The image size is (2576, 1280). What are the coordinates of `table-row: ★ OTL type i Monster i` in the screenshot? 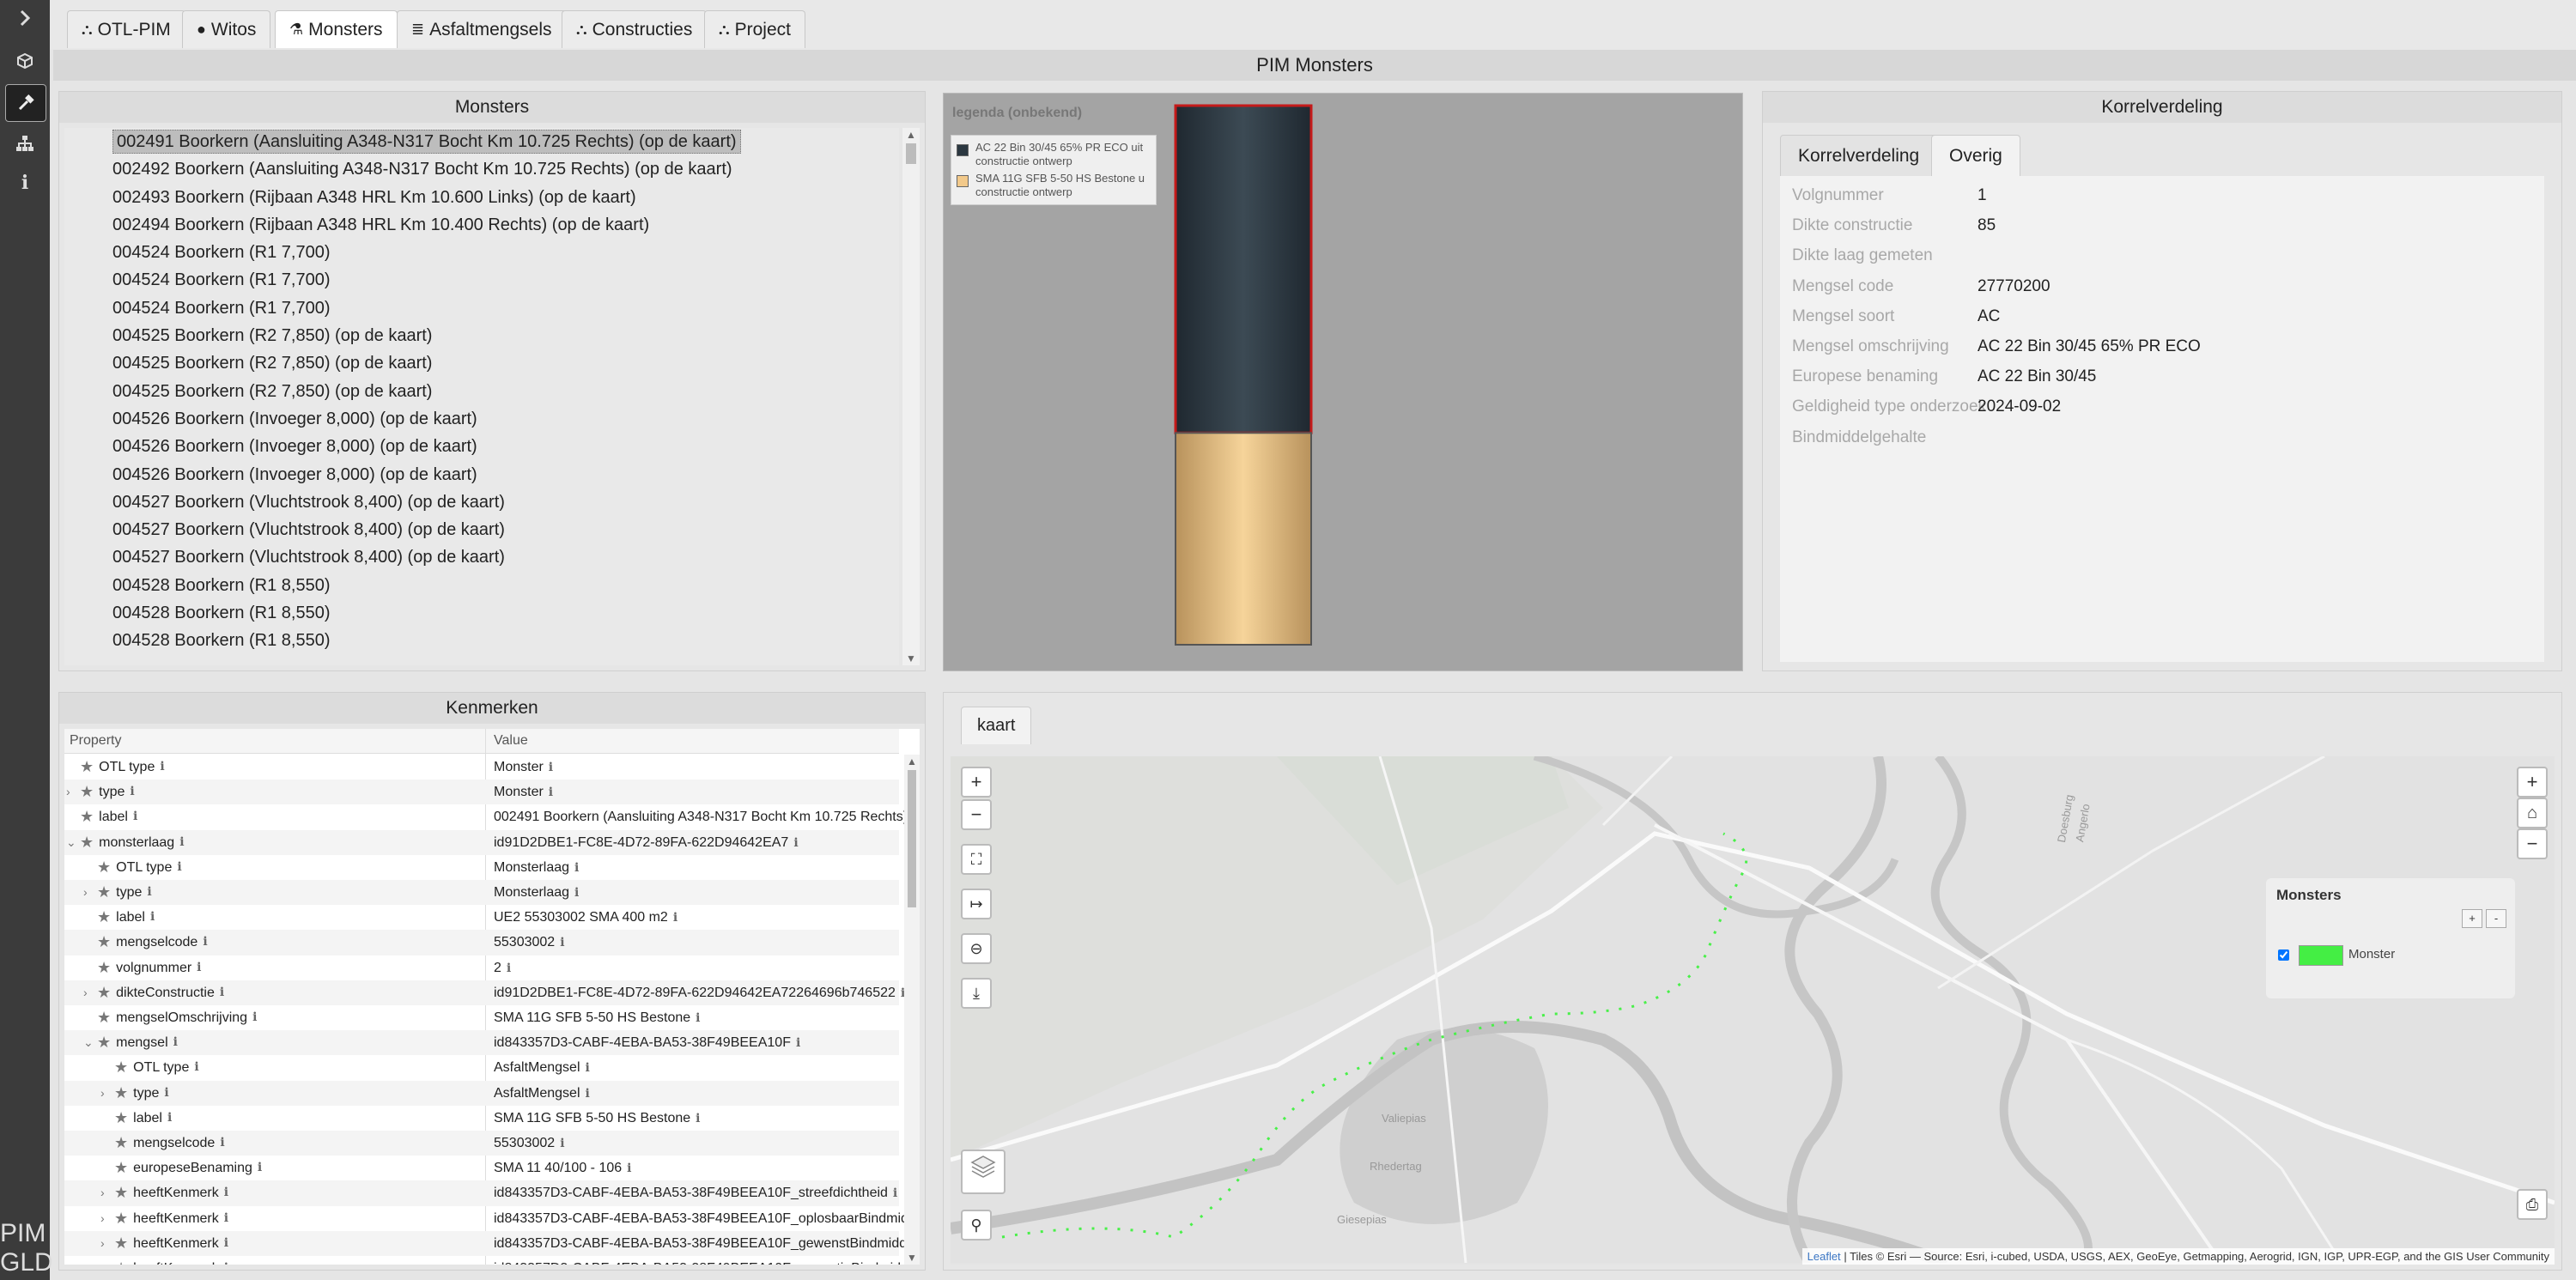 It's located at (481, 767).